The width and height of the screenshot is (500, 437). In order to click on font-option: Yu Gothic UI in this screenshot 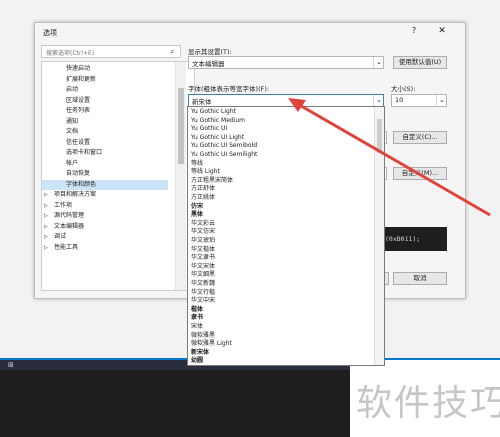, I will do `click(209, 129)`.